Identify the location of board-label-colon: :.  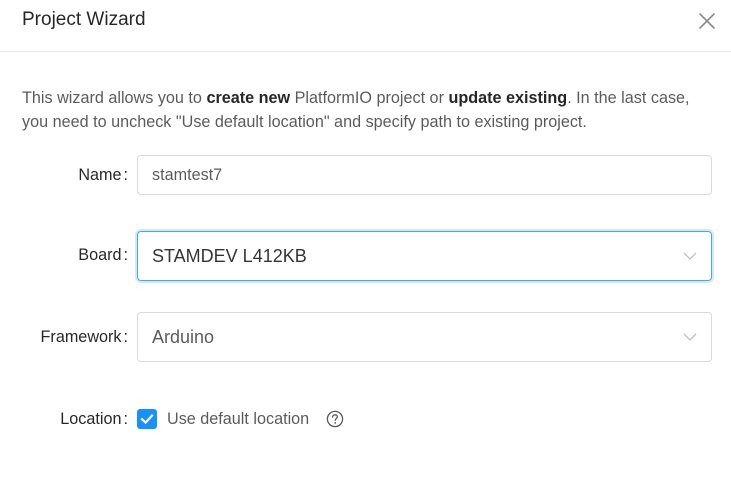
(126, 255).